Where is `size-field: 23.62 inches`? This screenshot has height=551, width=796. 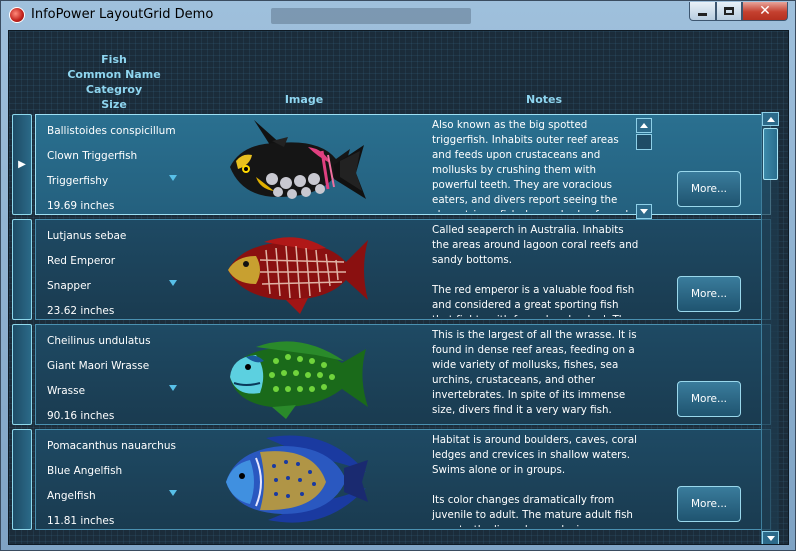 size-field: 23.62 inches is located at coordinates (80, 311).